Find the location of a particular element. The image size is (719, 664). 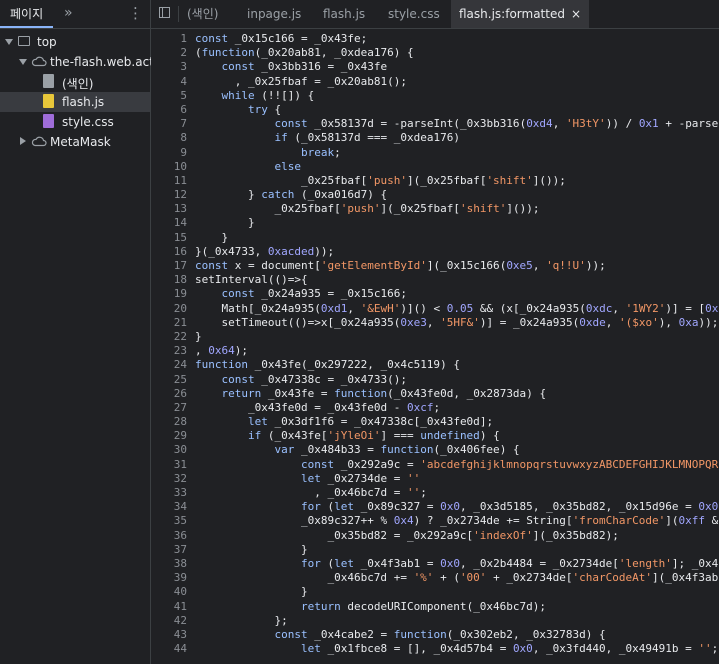

line-number: 38 is located at coordinates (169, 564).